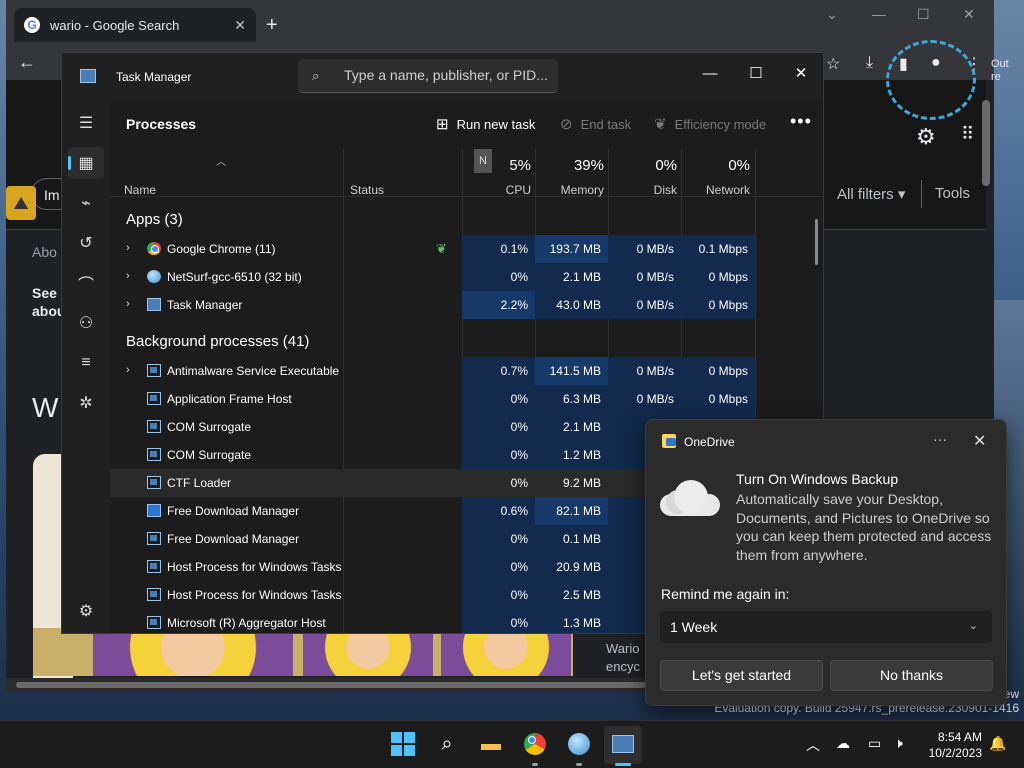  I want to click on doodle-hiker-icon: ⛰, so click(21, 203).